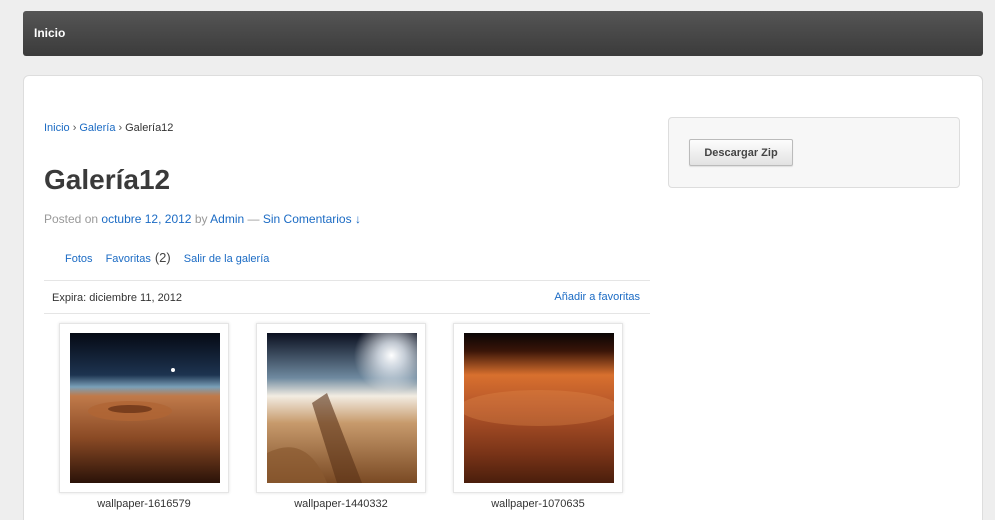 The height and width of the screenshot is (520, 995). What do you see at coordinates (79, 259) in the screenshot?
I see `gallery-photos-link: Fotos` at bounding box center [79, 259].